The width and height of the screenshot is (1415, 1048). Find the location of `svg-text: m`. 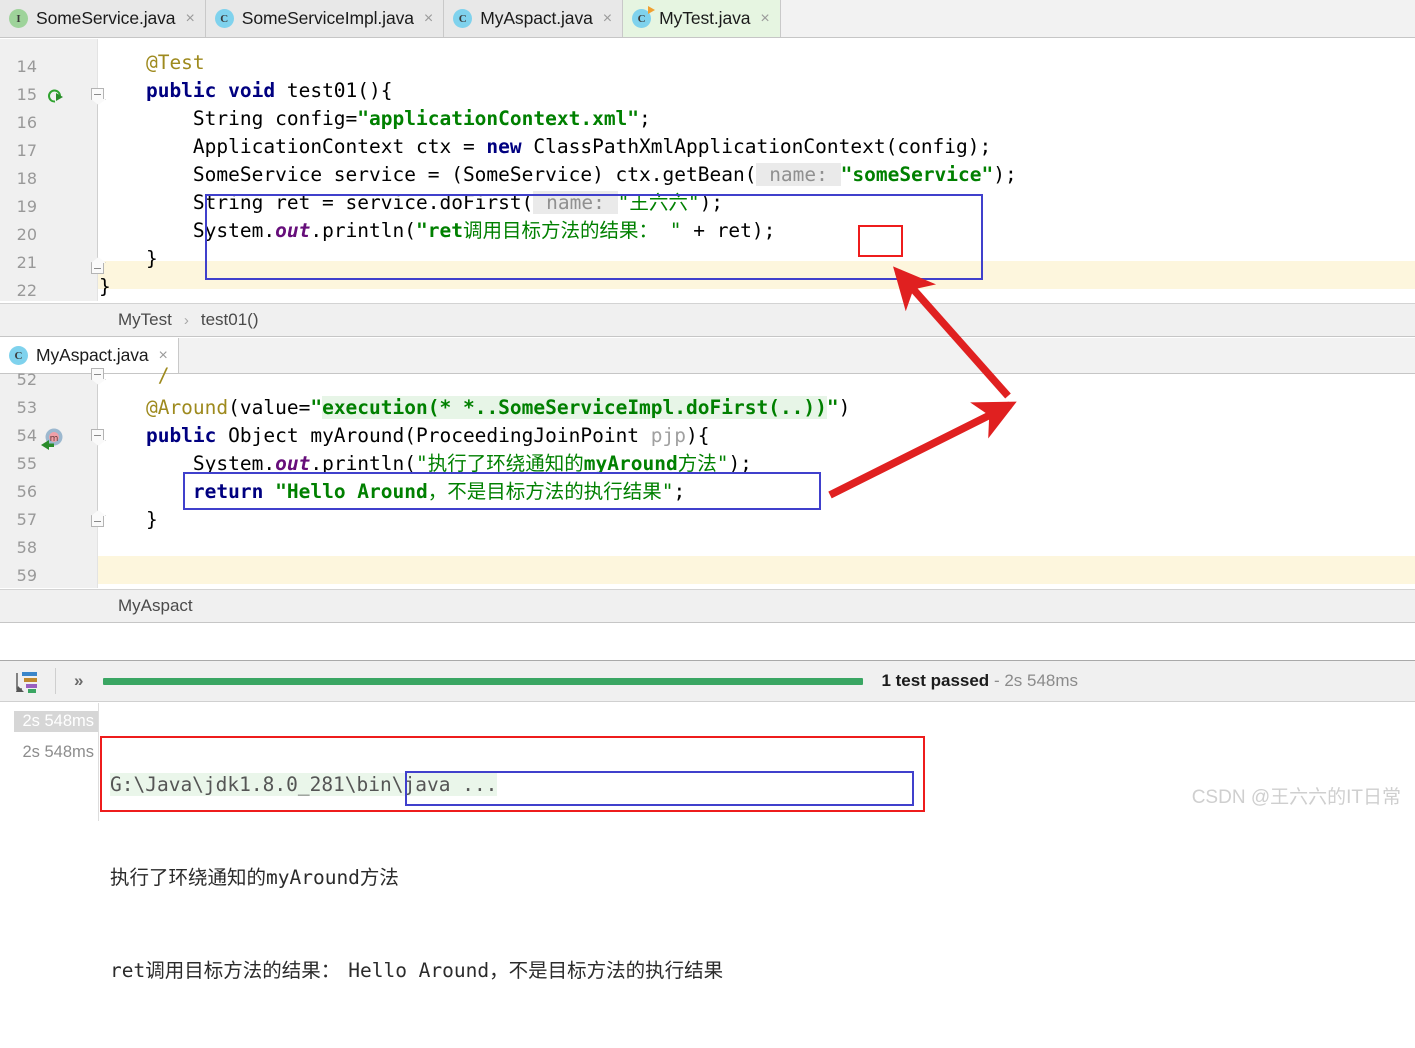

svg-text: m is located at coordinates (54, 439).